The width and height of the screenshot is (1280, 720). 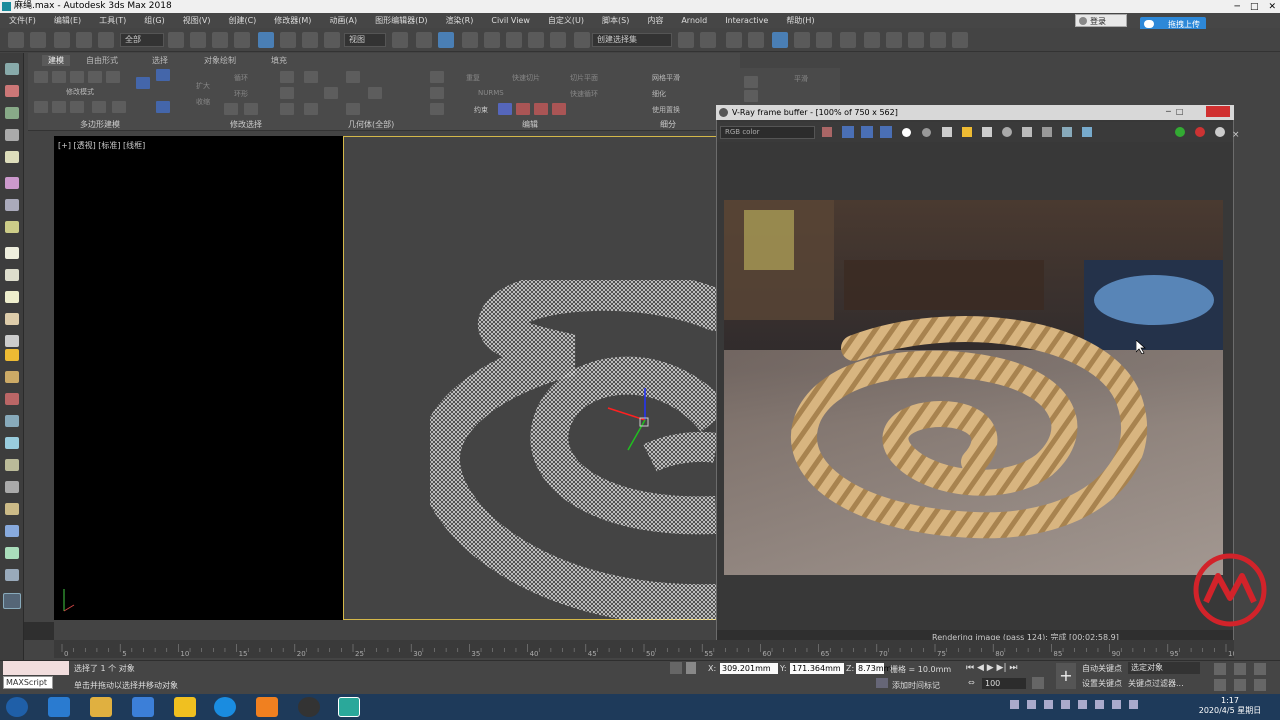 I want to click on field-of-view-icon, so click(x=1220, y=685).